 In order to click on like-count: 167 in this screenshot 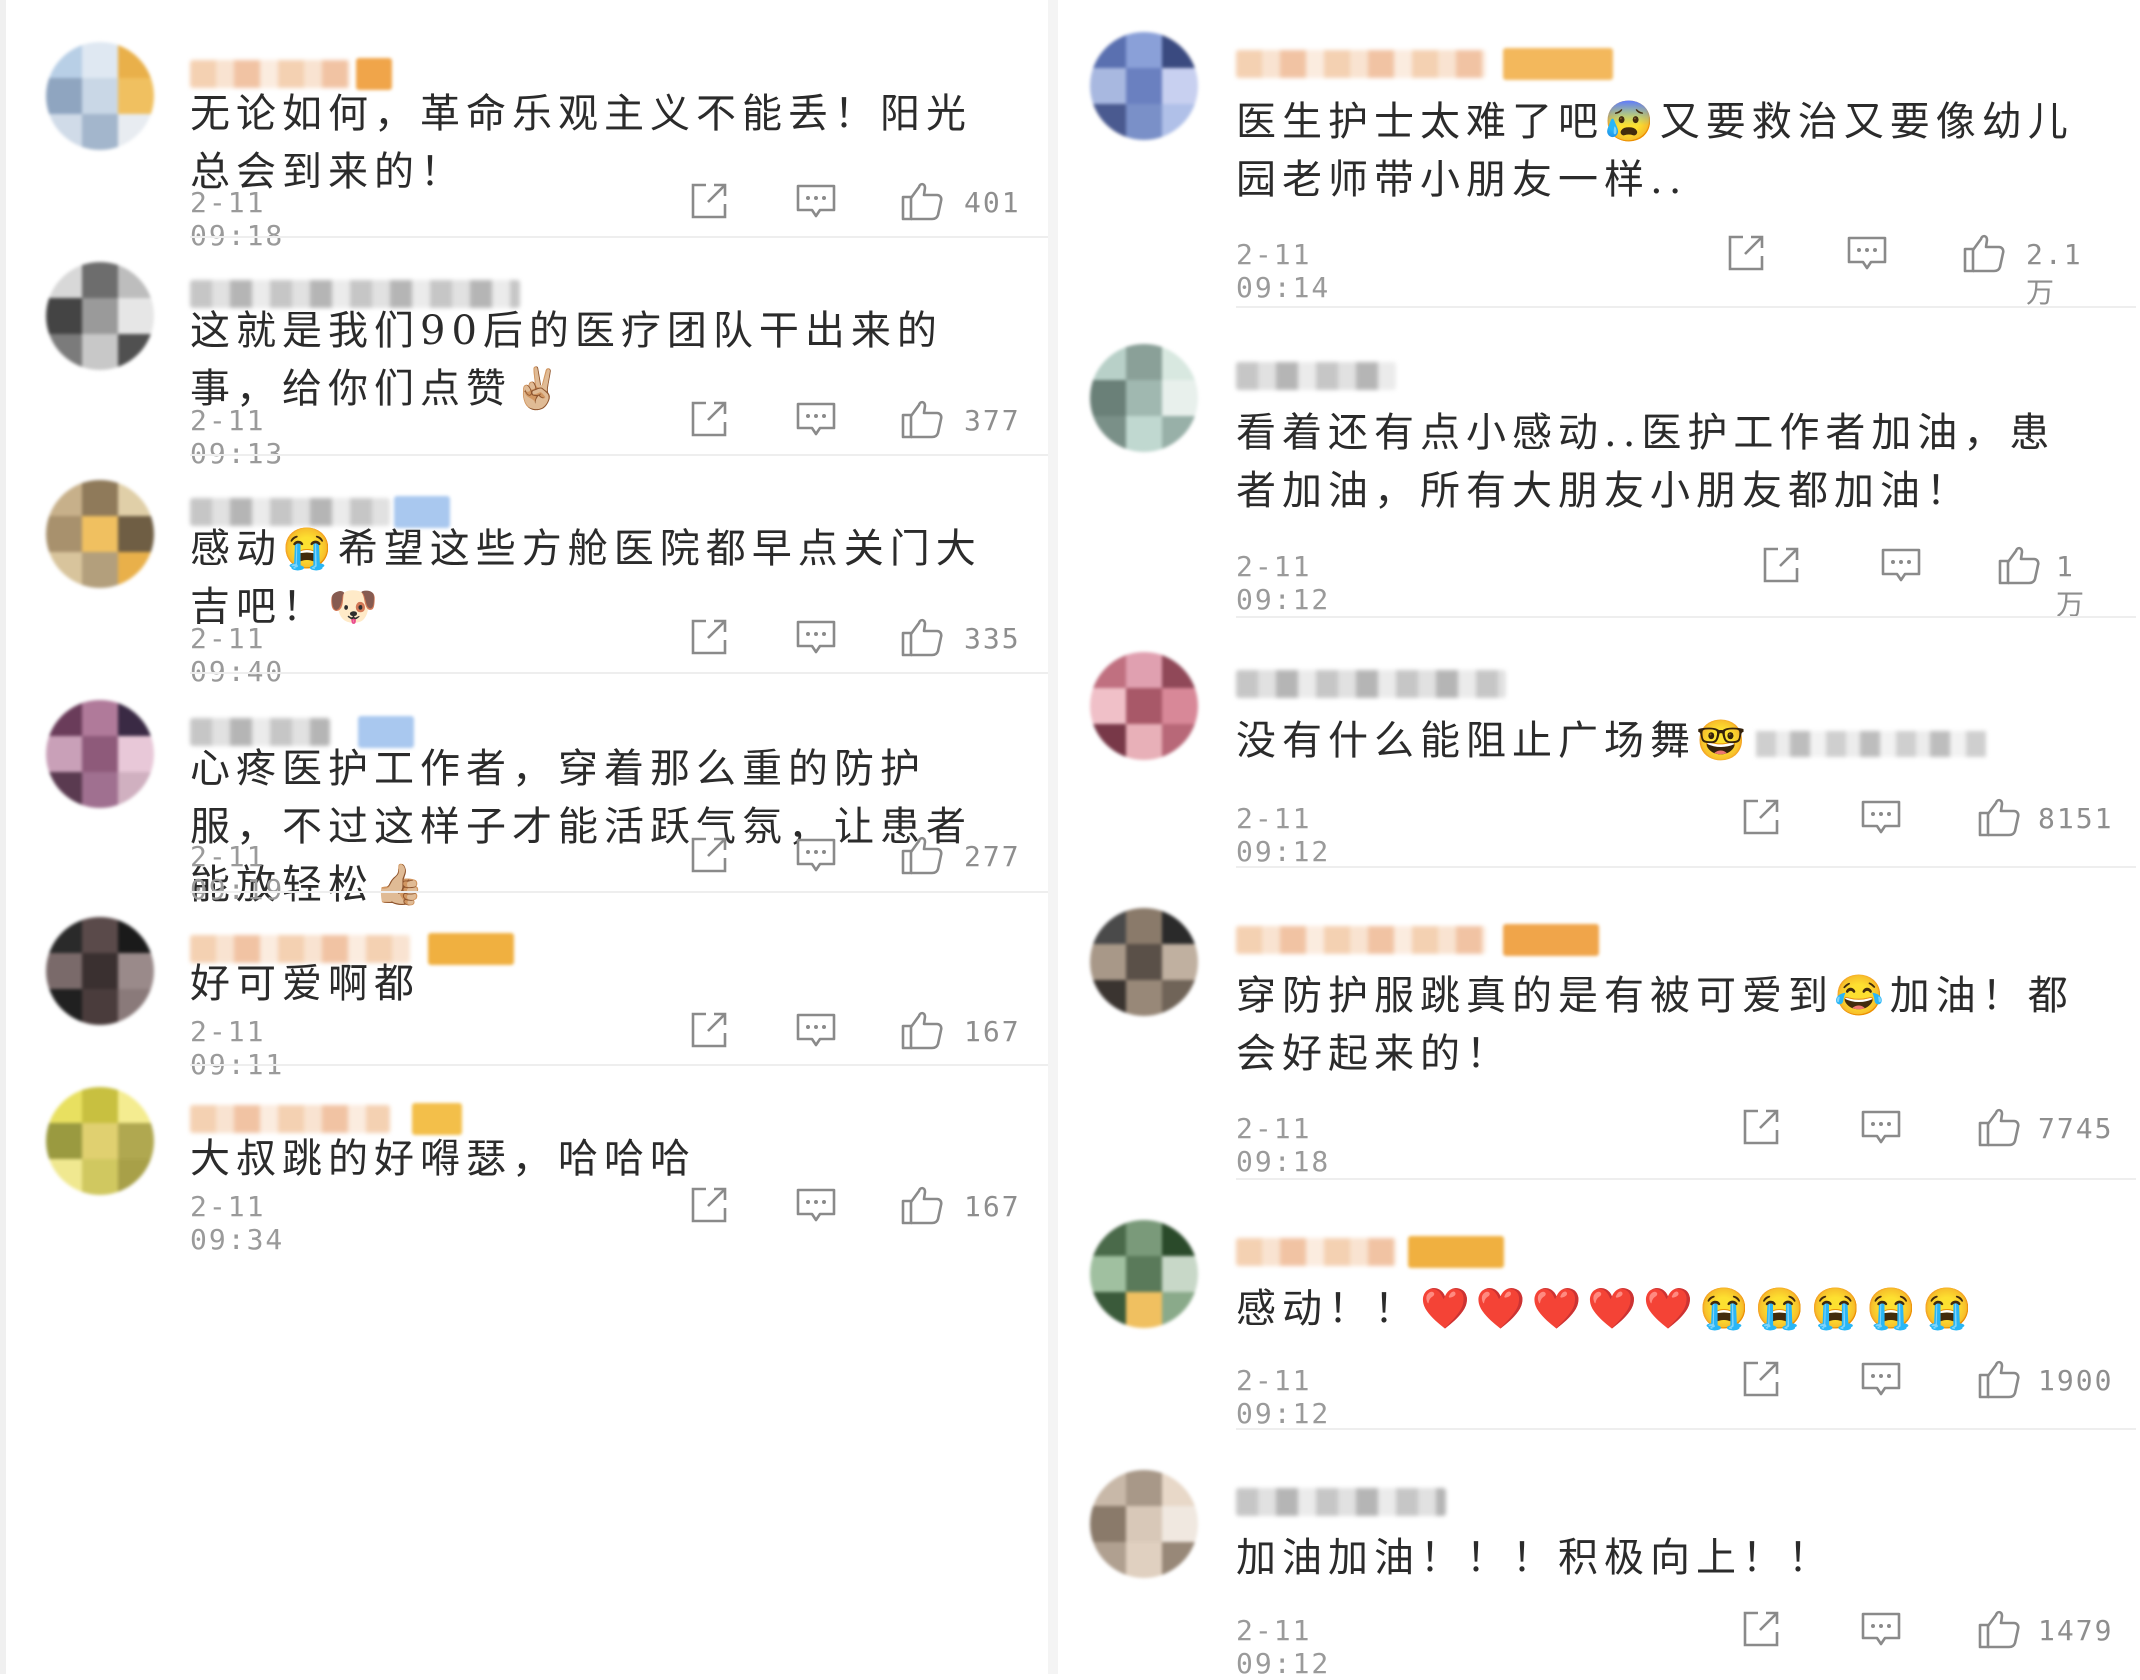, I will do `click(992, 1031)`.